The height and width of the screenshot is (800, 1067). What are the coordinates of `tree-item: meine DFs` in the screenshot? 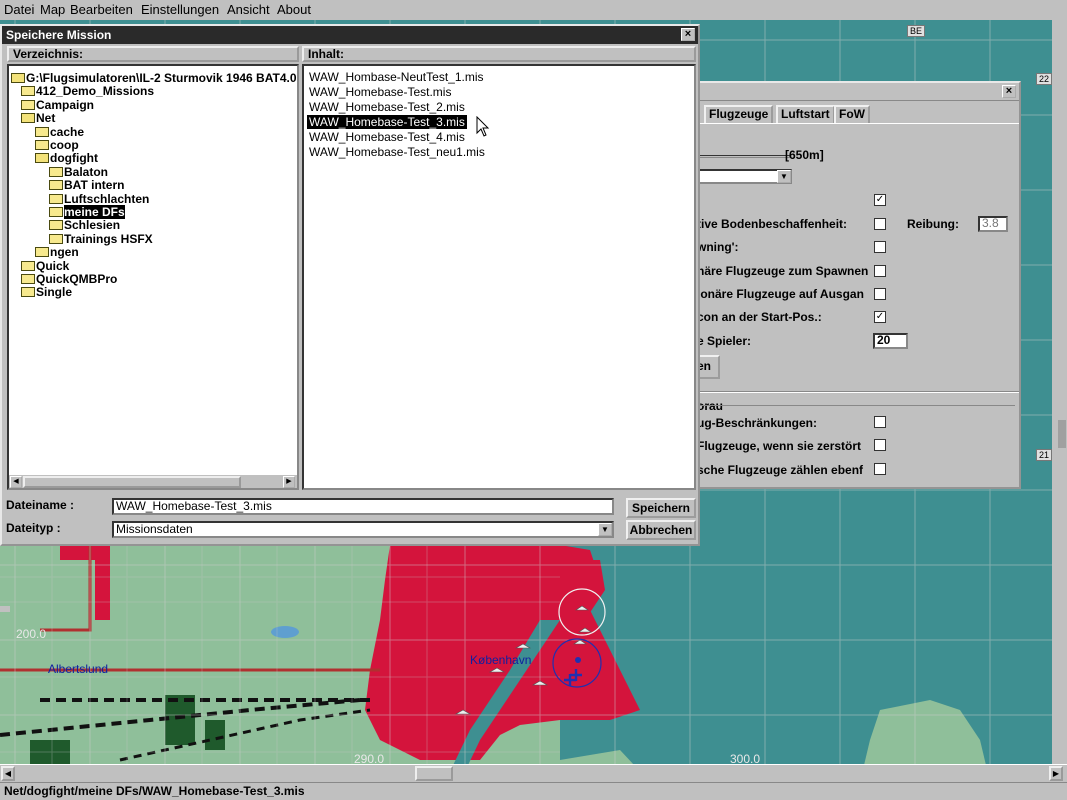 It's located at (87, 212).